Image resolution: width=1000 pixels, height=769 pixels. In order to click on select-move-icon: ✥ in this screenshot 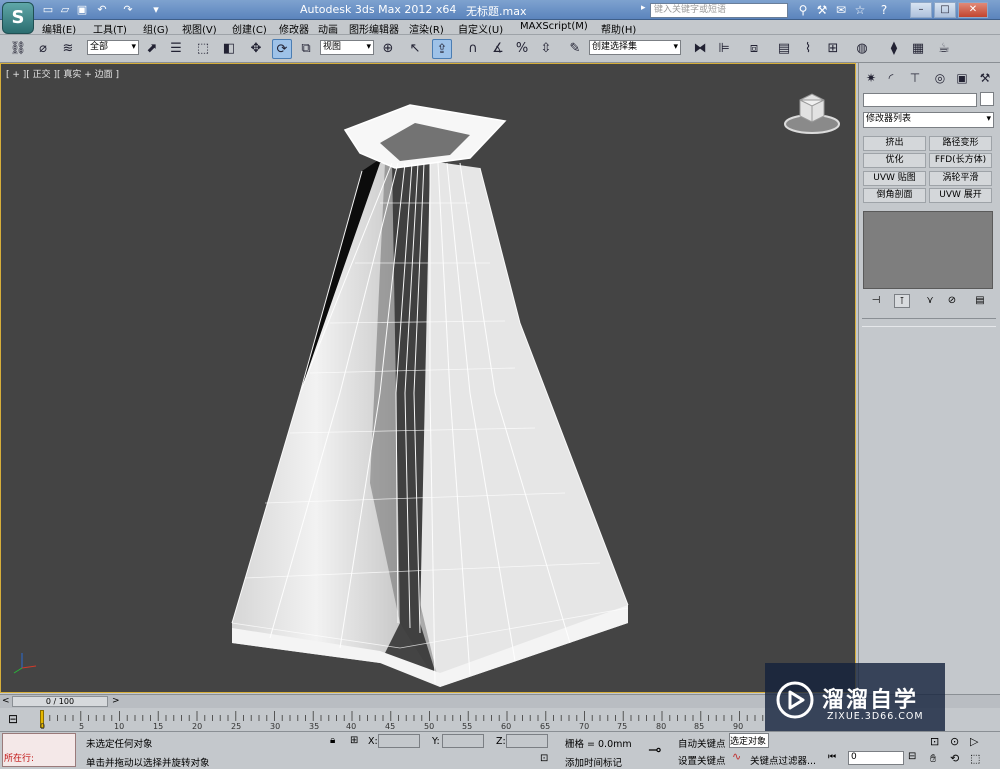, I will do `click(256, 49)`.